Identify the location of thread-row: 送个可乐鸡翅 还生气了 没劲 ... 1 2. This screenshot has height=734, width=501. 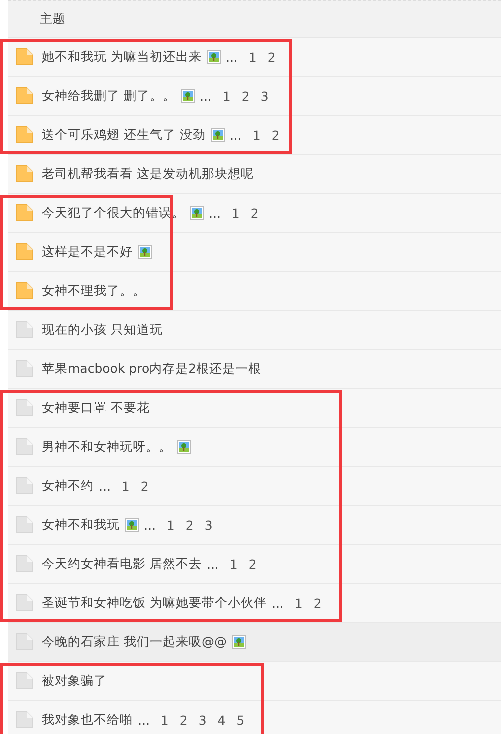
(254, 135).